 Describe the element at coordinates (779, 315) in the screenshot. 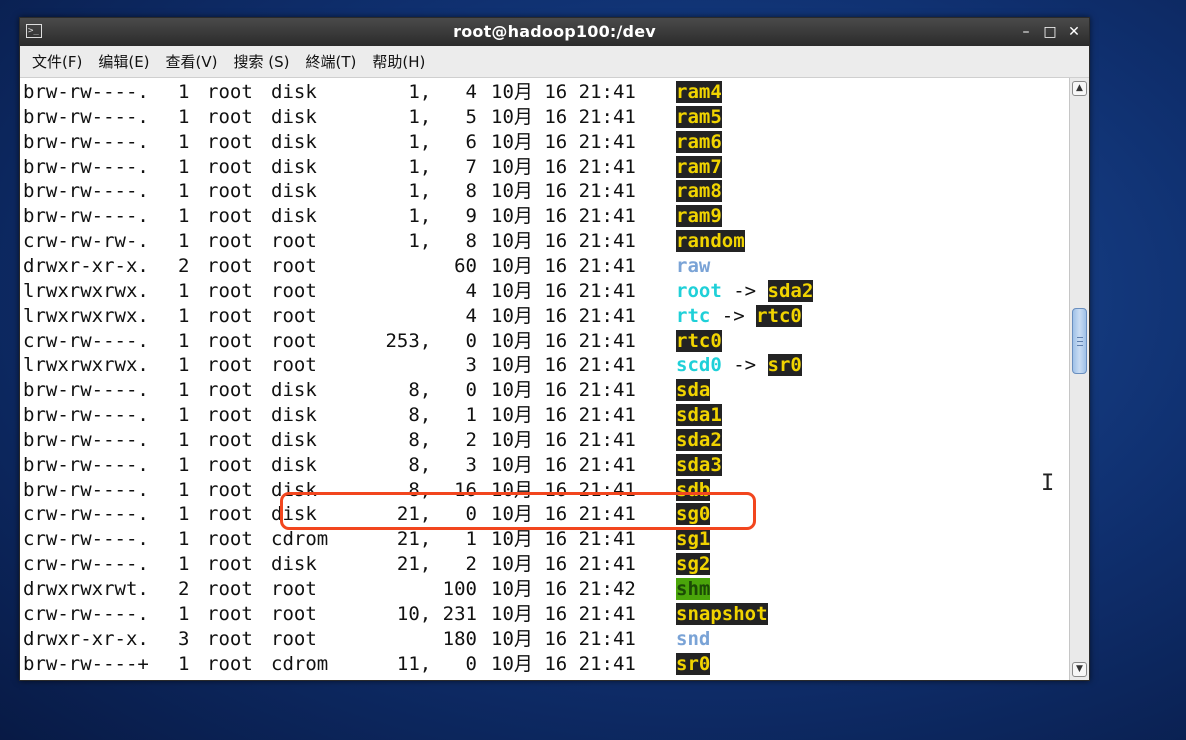

I see `symlink-target: rtc0` at that location.